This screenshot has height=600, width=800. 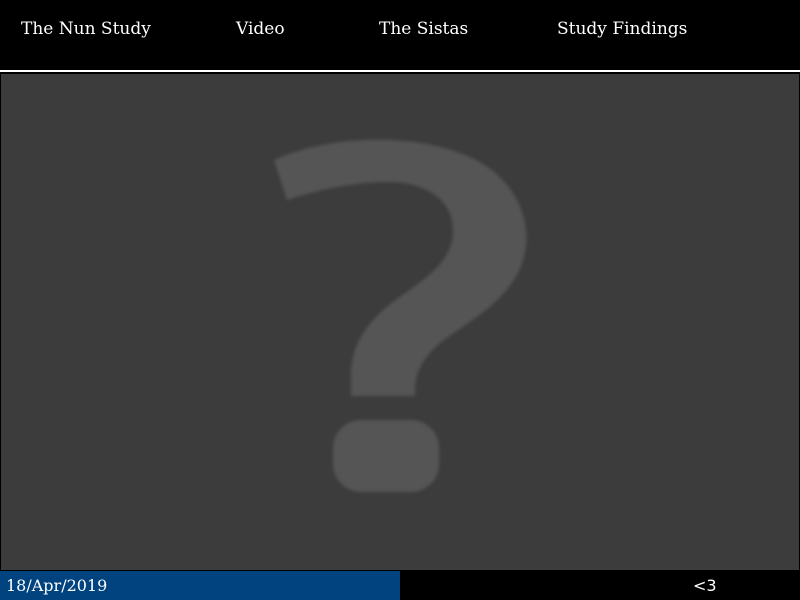 What do you see at coordinates (705, 585) in the screenshot?
I see `heart-link: <3` at bounding box center [705, 585].